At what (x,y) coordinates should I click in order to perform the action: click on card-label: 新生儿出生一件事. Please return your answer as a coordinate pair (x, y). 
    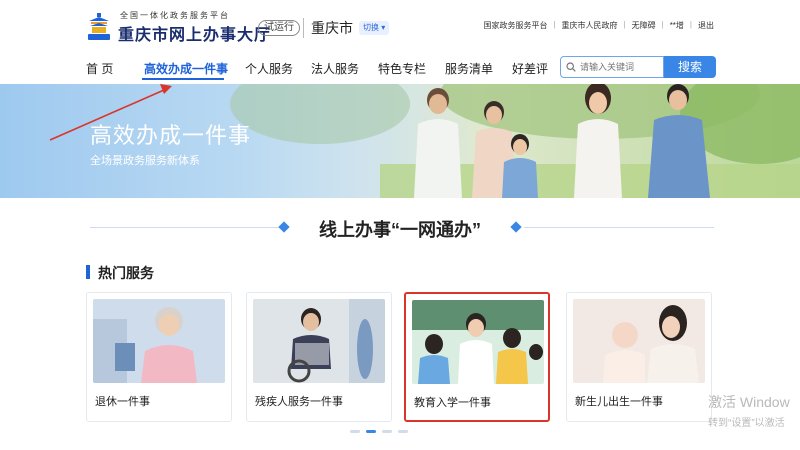
    Looking at the image, I should click on (619, 402).